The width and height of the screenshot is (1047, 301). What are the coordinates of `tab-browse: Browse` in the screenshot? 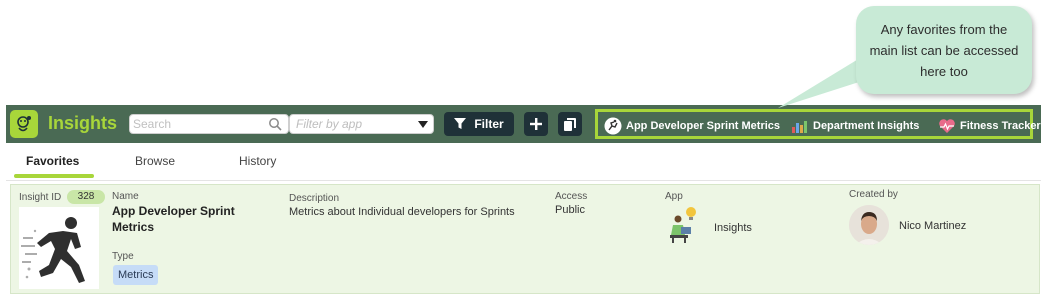 It's located at (155, 161).